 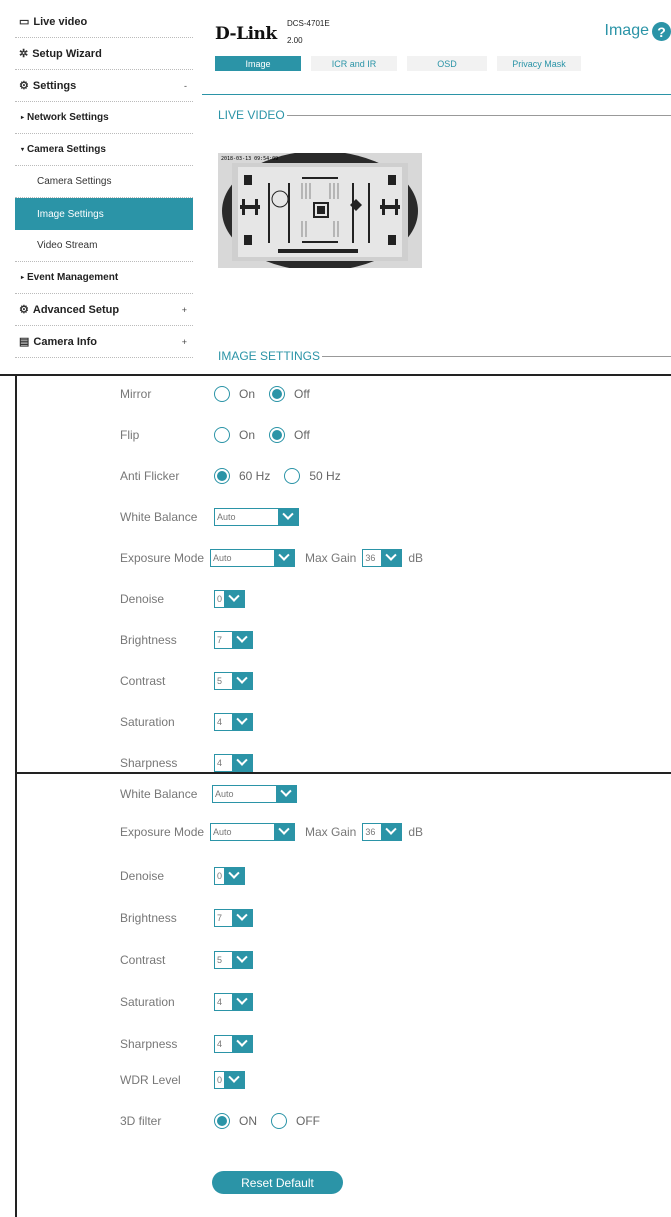 What do you see at coordinates (24, 22) in the screenshot?
I see `video-icon: ▭` at bounding box center [24, 22].